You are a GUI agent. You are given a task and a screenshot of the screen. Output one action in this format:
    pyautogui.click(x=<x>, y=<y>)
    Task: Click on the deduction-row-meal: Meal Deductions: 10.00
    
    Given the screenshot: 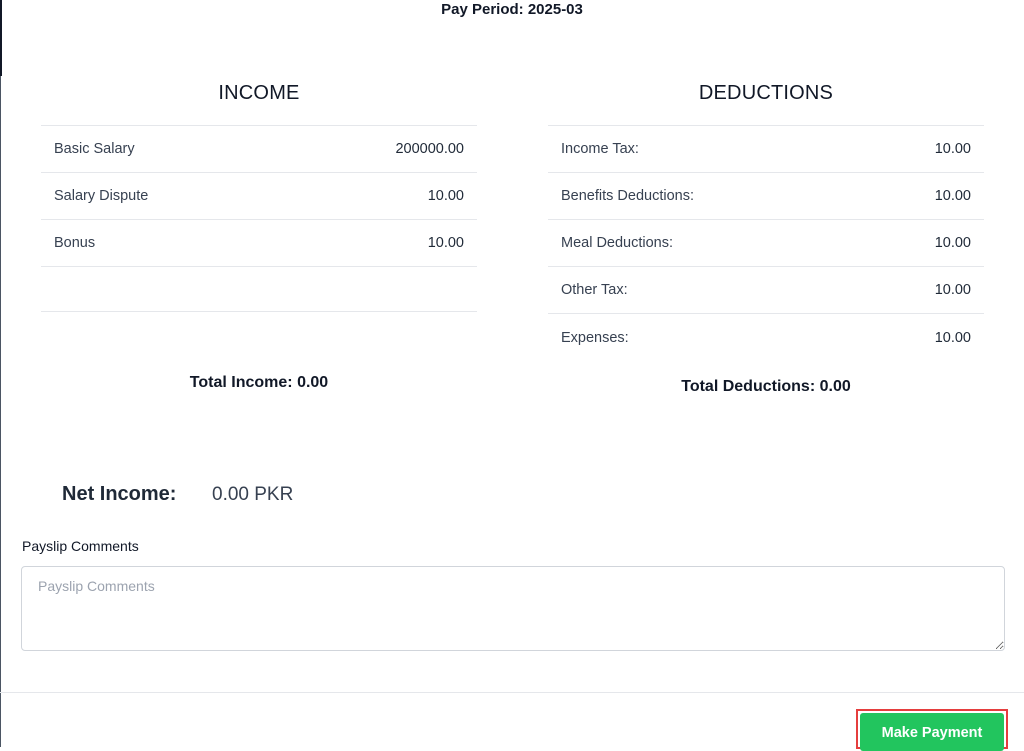 What is the action you would take?
    pyautogui.click(x=766, y=243)
    